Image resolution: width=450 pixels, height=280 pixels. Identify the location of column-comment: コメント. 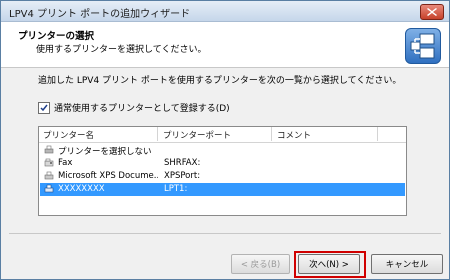
(294, 135).